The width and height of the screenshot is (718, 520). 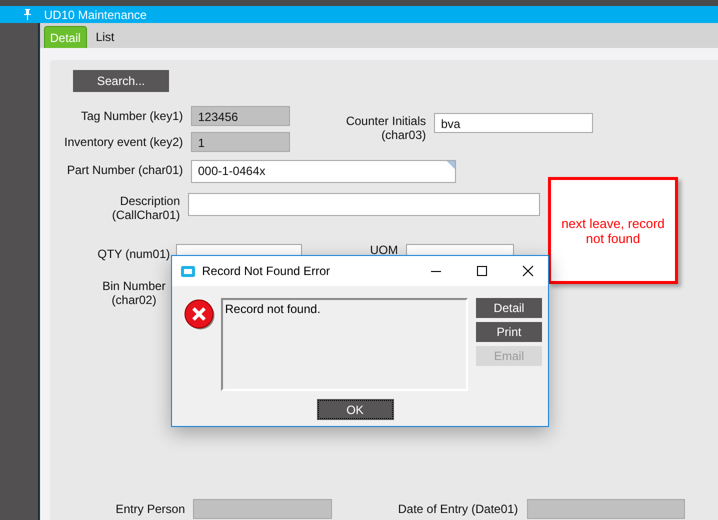 What do you see at coordinates (364, 204) in the screenshot?
I see `input-field` at bounding box center [364, 204].